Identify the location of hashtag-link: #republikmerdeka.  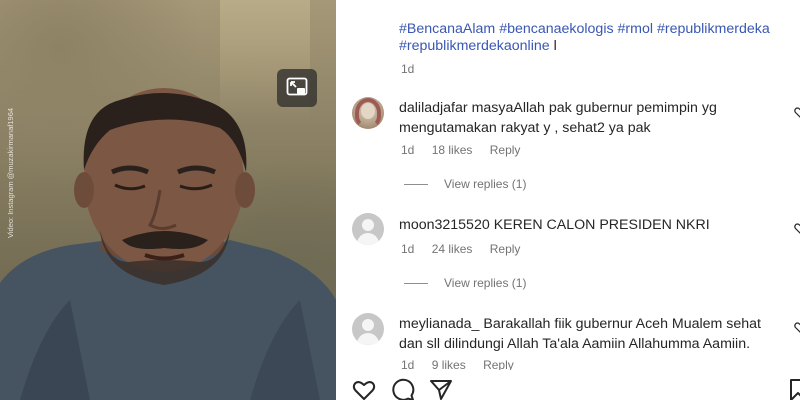
(713, 29).